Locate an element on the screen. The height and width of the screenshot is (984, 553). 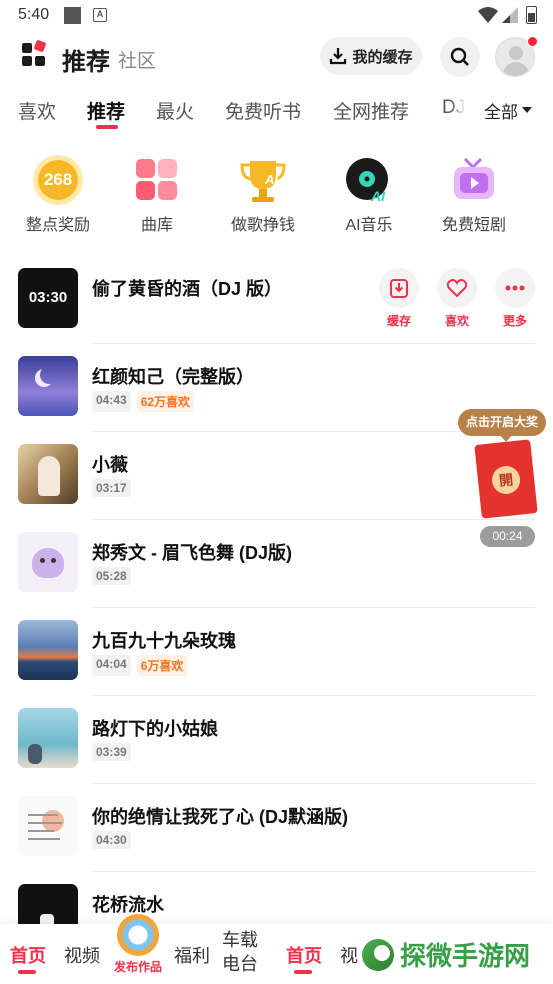
list-item: 郑秀文 - 眉飞色舞 (DJ版) 05:28 is located at coordinates (276, 564).